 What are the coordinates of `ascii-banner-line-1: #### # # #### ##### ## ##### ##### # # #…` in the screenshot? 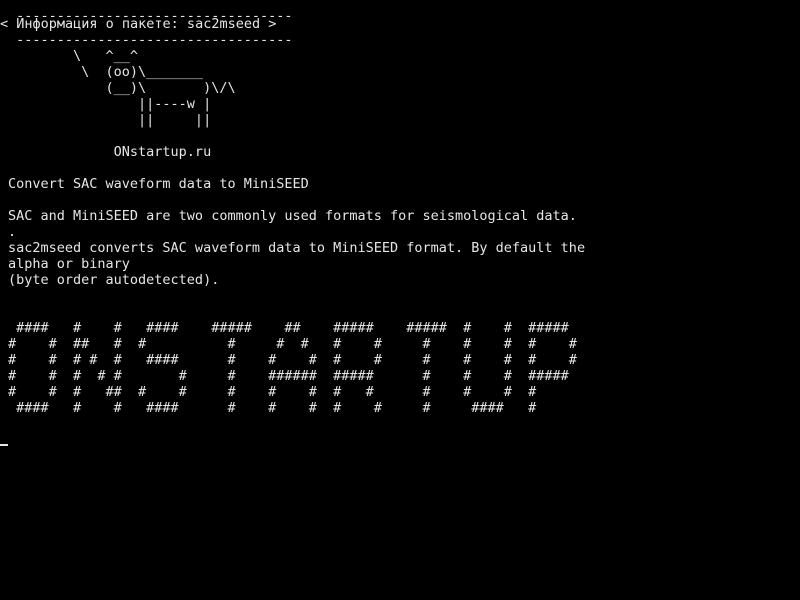 It's located at (288, 328).